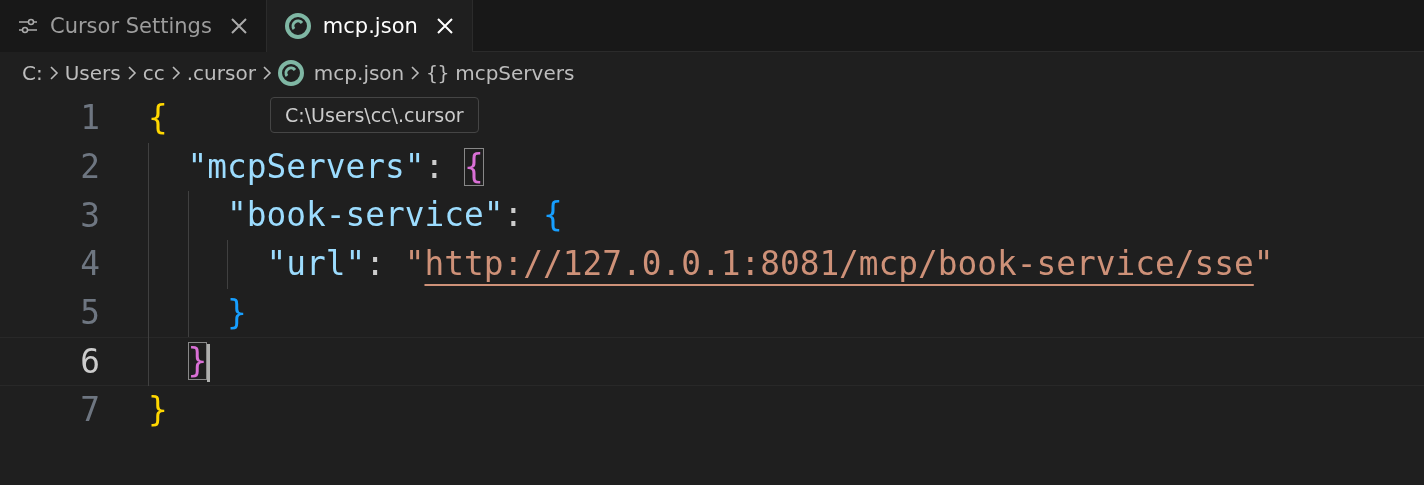  Describe the element at coordinates (89, 264) in the screenshot. I see `line-number: 4` at that location.